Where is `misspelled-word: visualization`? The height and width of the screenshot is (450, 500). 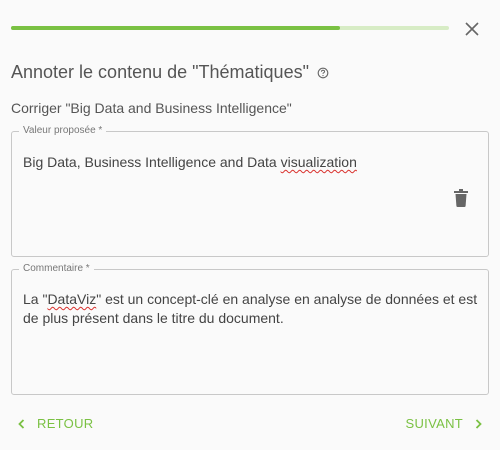
misspelled-word: visualization is located at coordinates (318, 162).